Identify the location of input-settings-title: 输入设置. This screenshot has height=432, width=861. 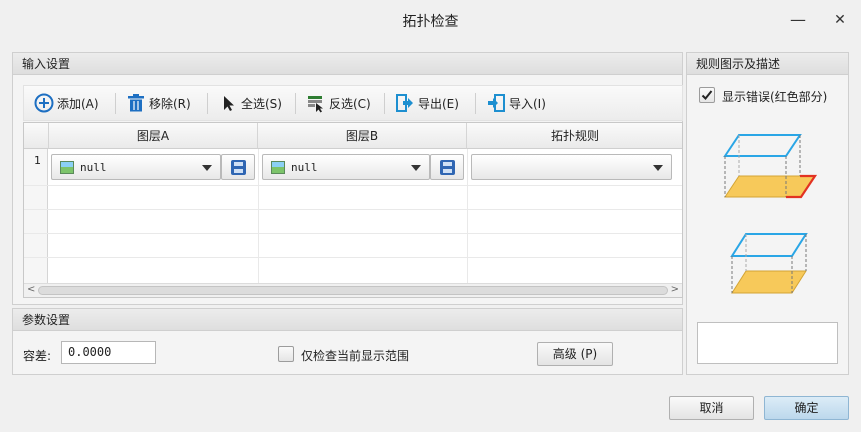
(347, 64).